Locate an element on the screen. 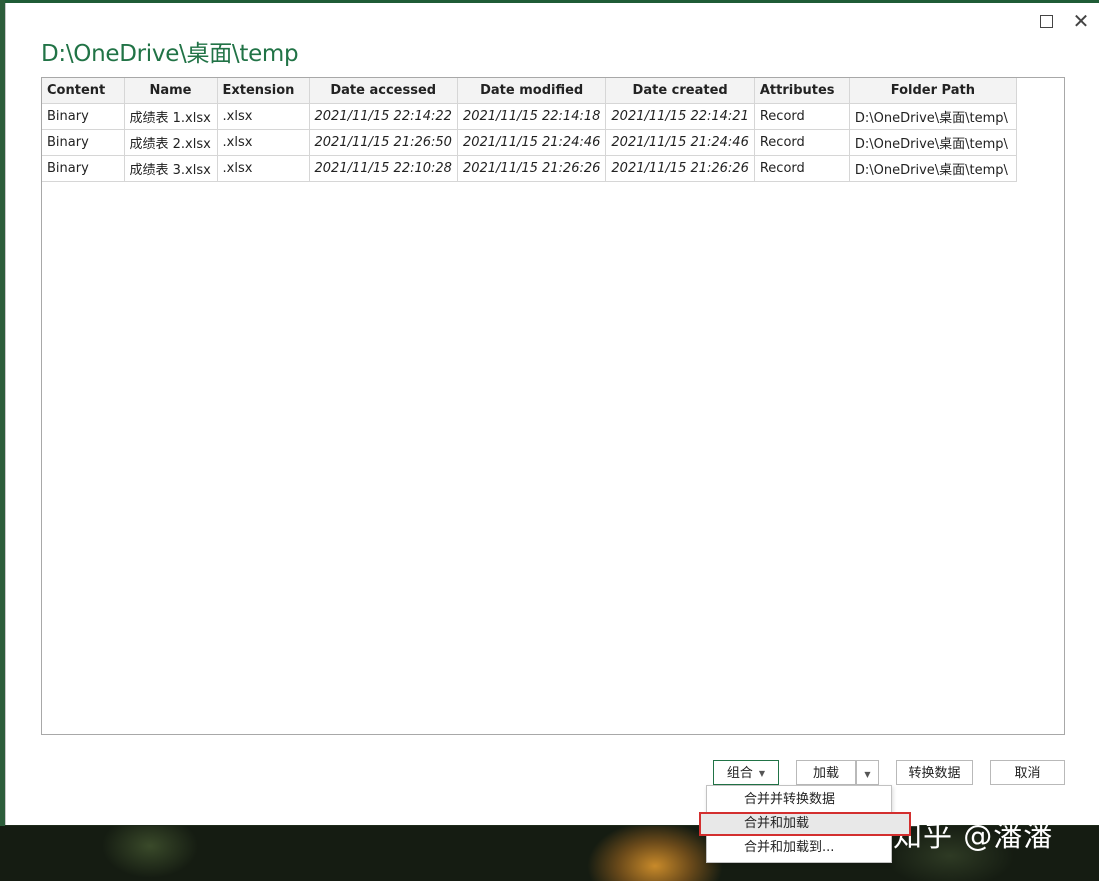 This screenshot has width=1099, height=881. combine-button: 组合 ▼ is located at coordinates (746, 772).